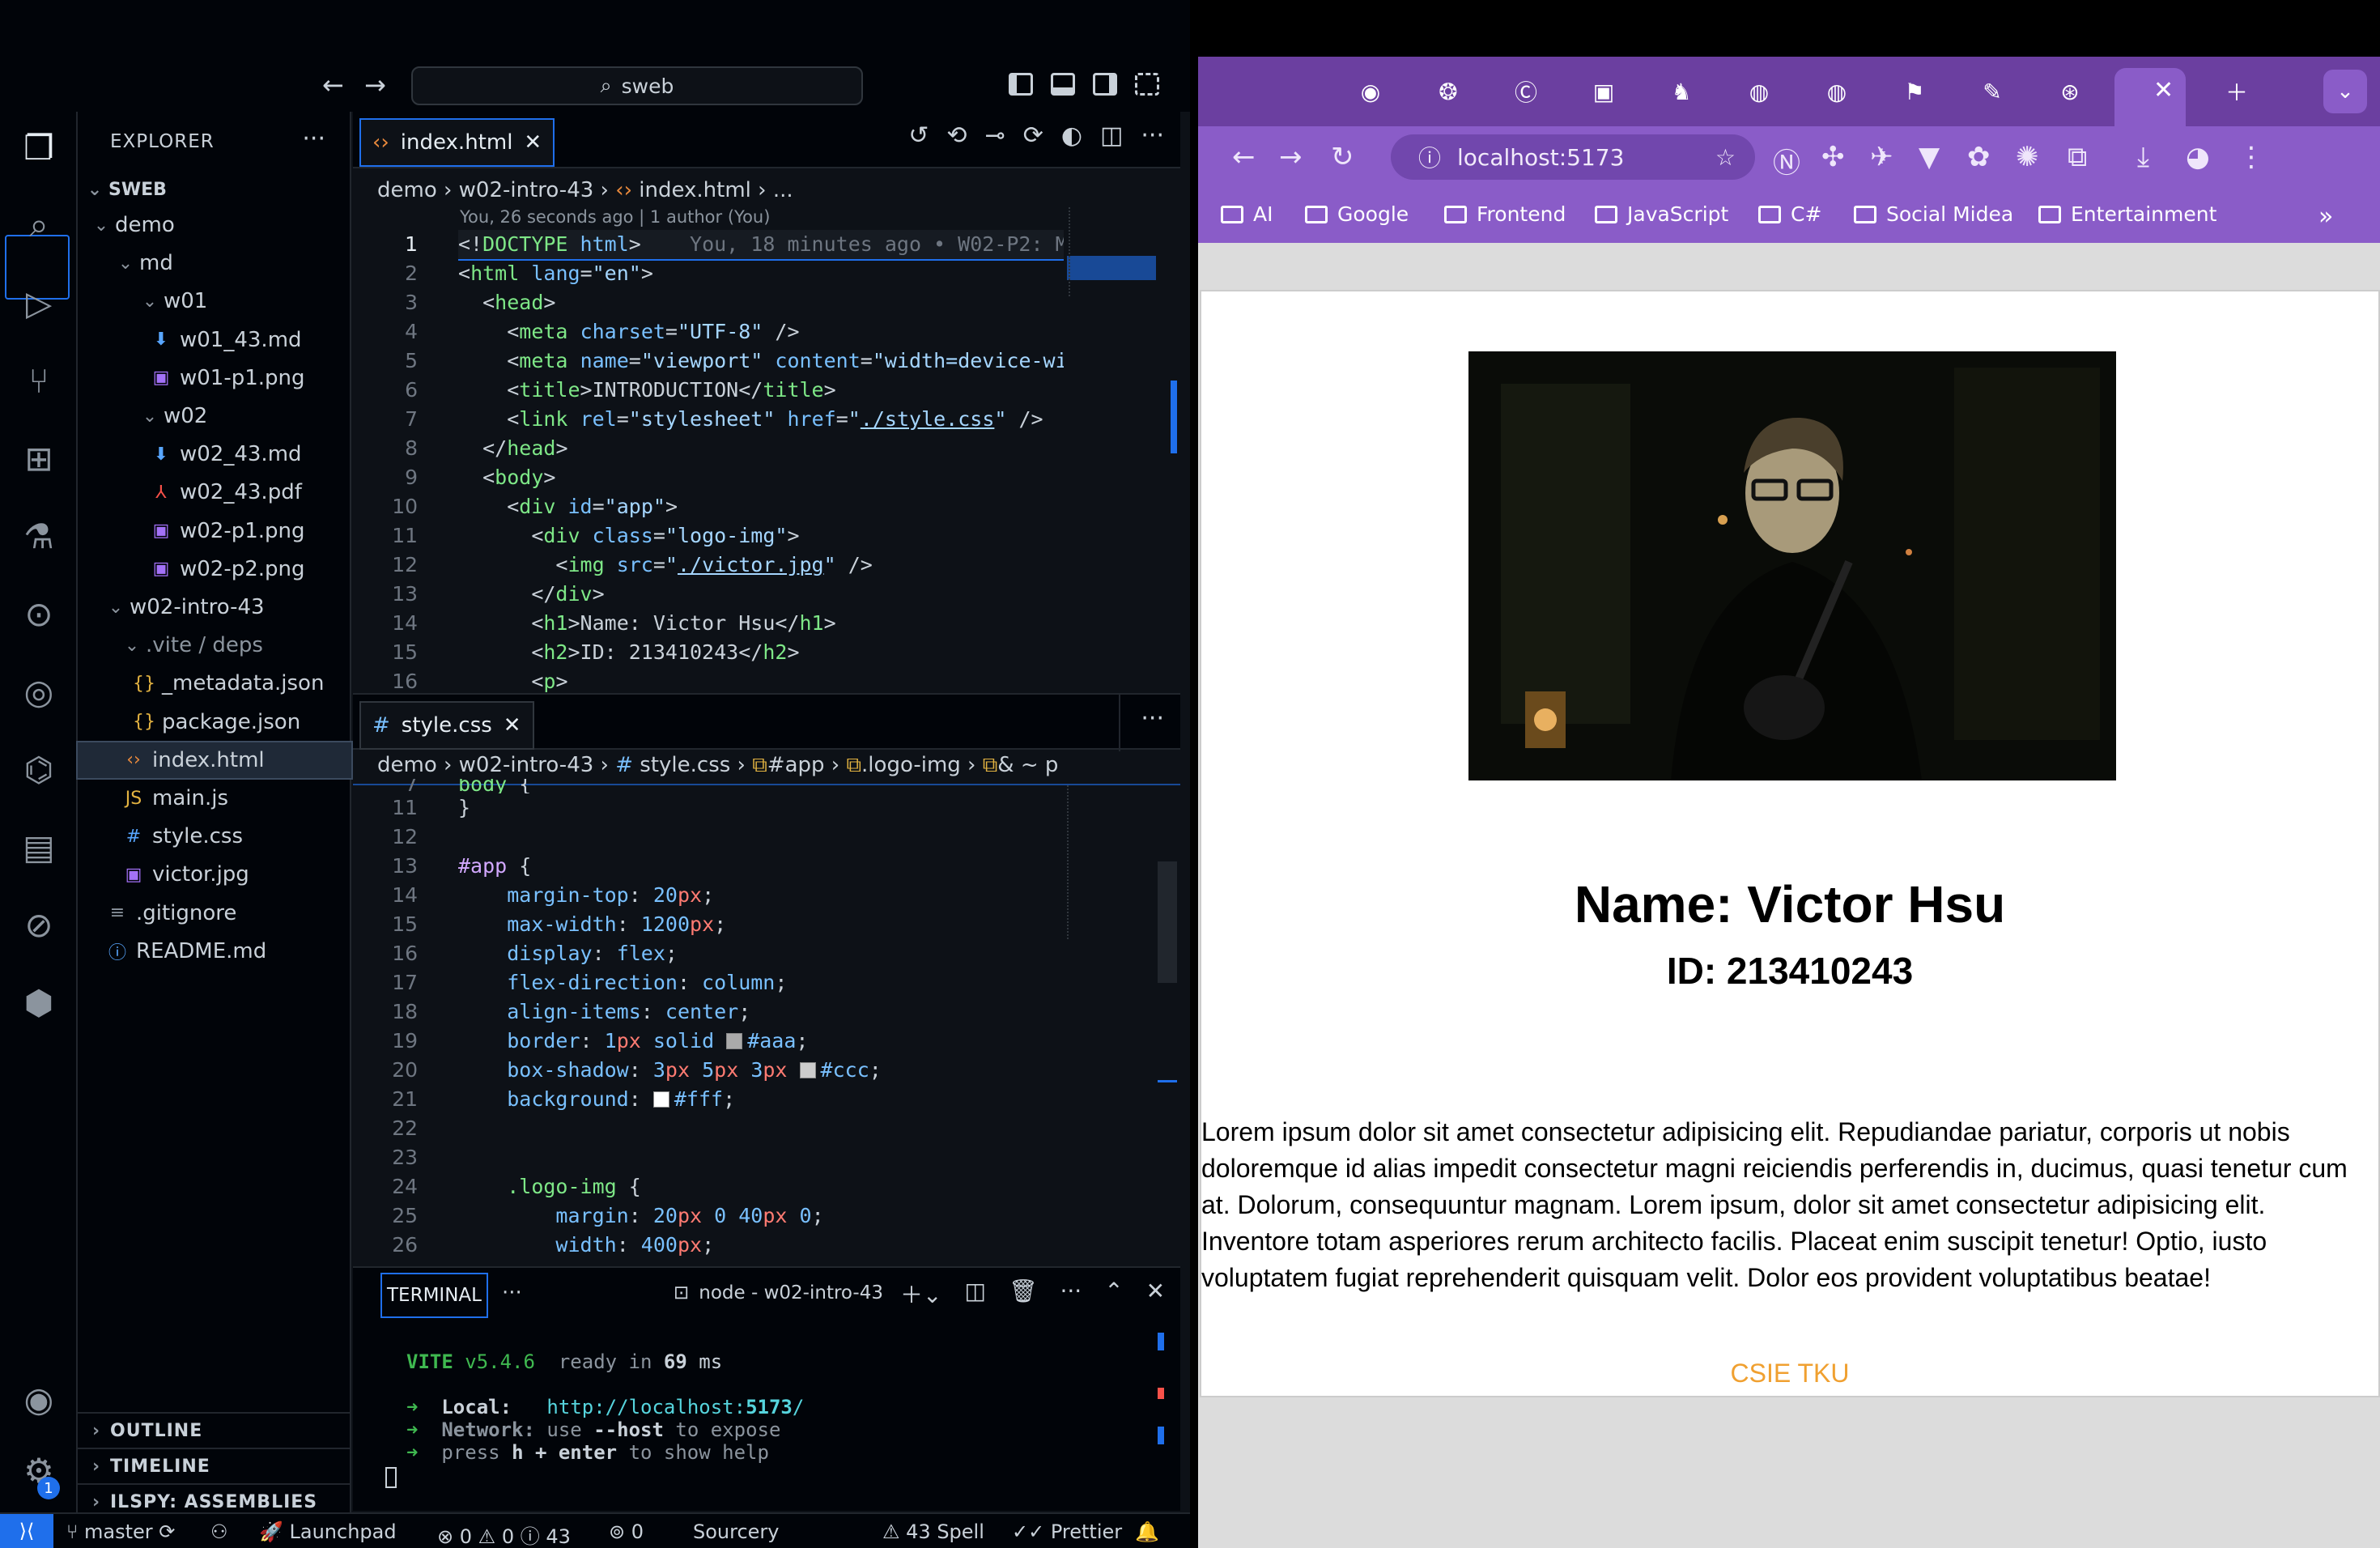 The image size is (2380, 1548). What do you see at coordinates (1147, 1532) in the screenshot?
I see `notifications-icon: 🔔` at bounding box center [1147, 1532].